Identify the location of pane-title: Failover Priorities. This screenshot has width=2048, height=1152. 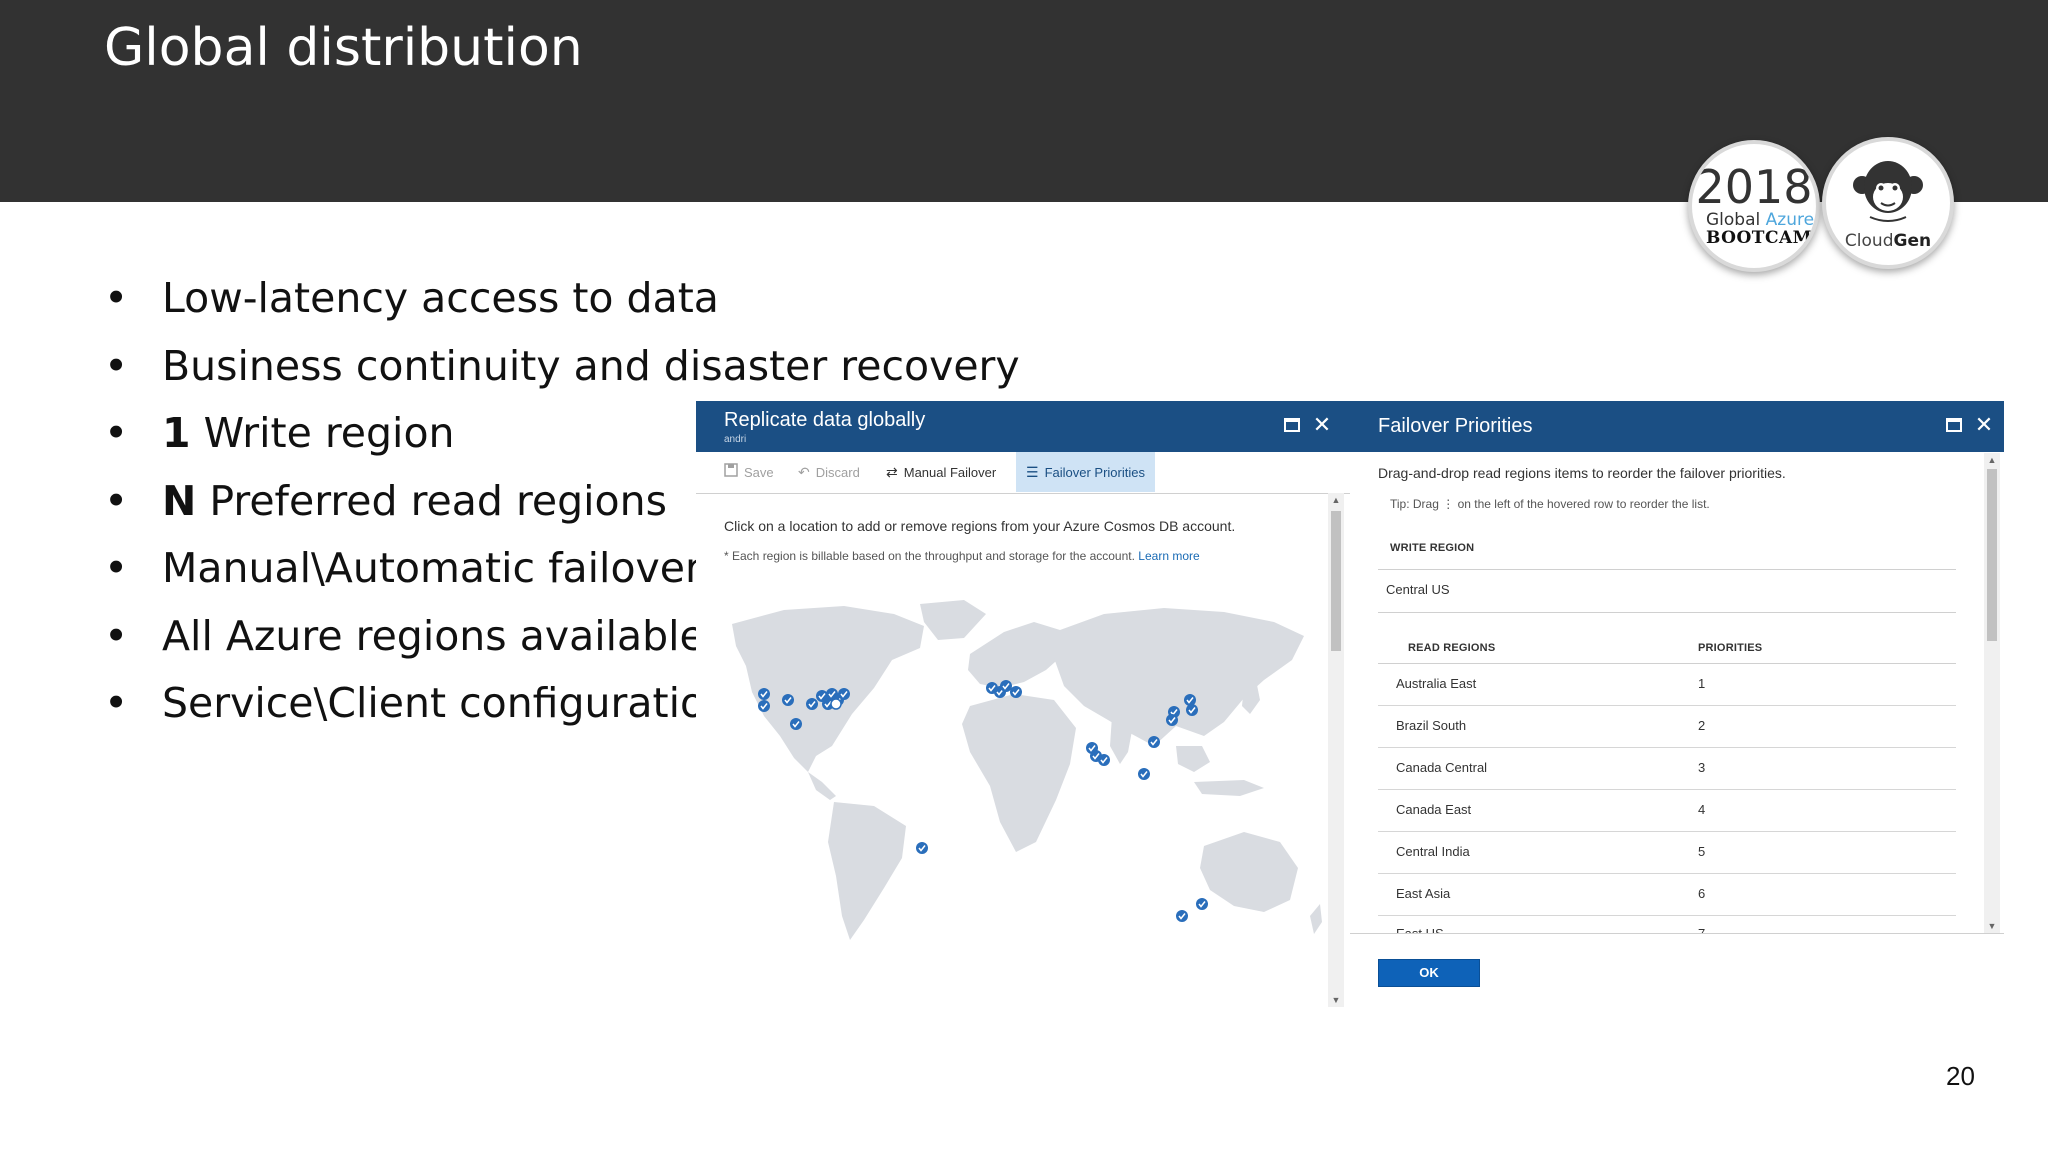
(1455, 426).